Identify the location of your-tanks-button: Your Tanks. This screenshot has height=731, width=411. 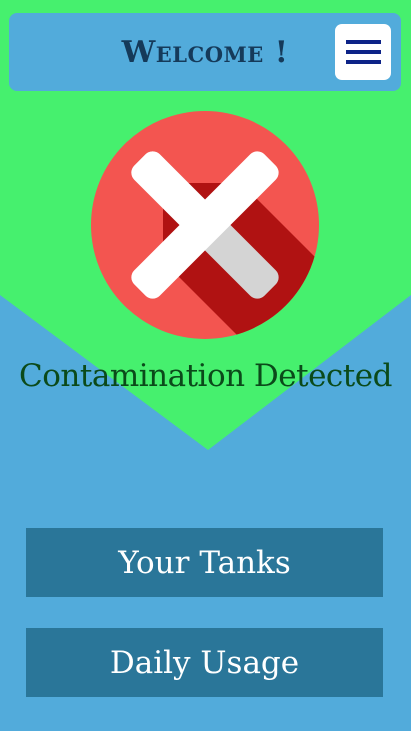
(204, 562).